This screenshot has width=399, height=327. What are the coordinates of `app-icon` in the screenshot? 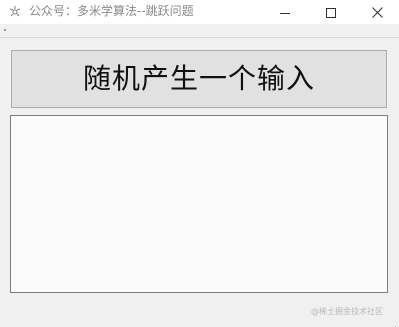 It's located at (15, 11).